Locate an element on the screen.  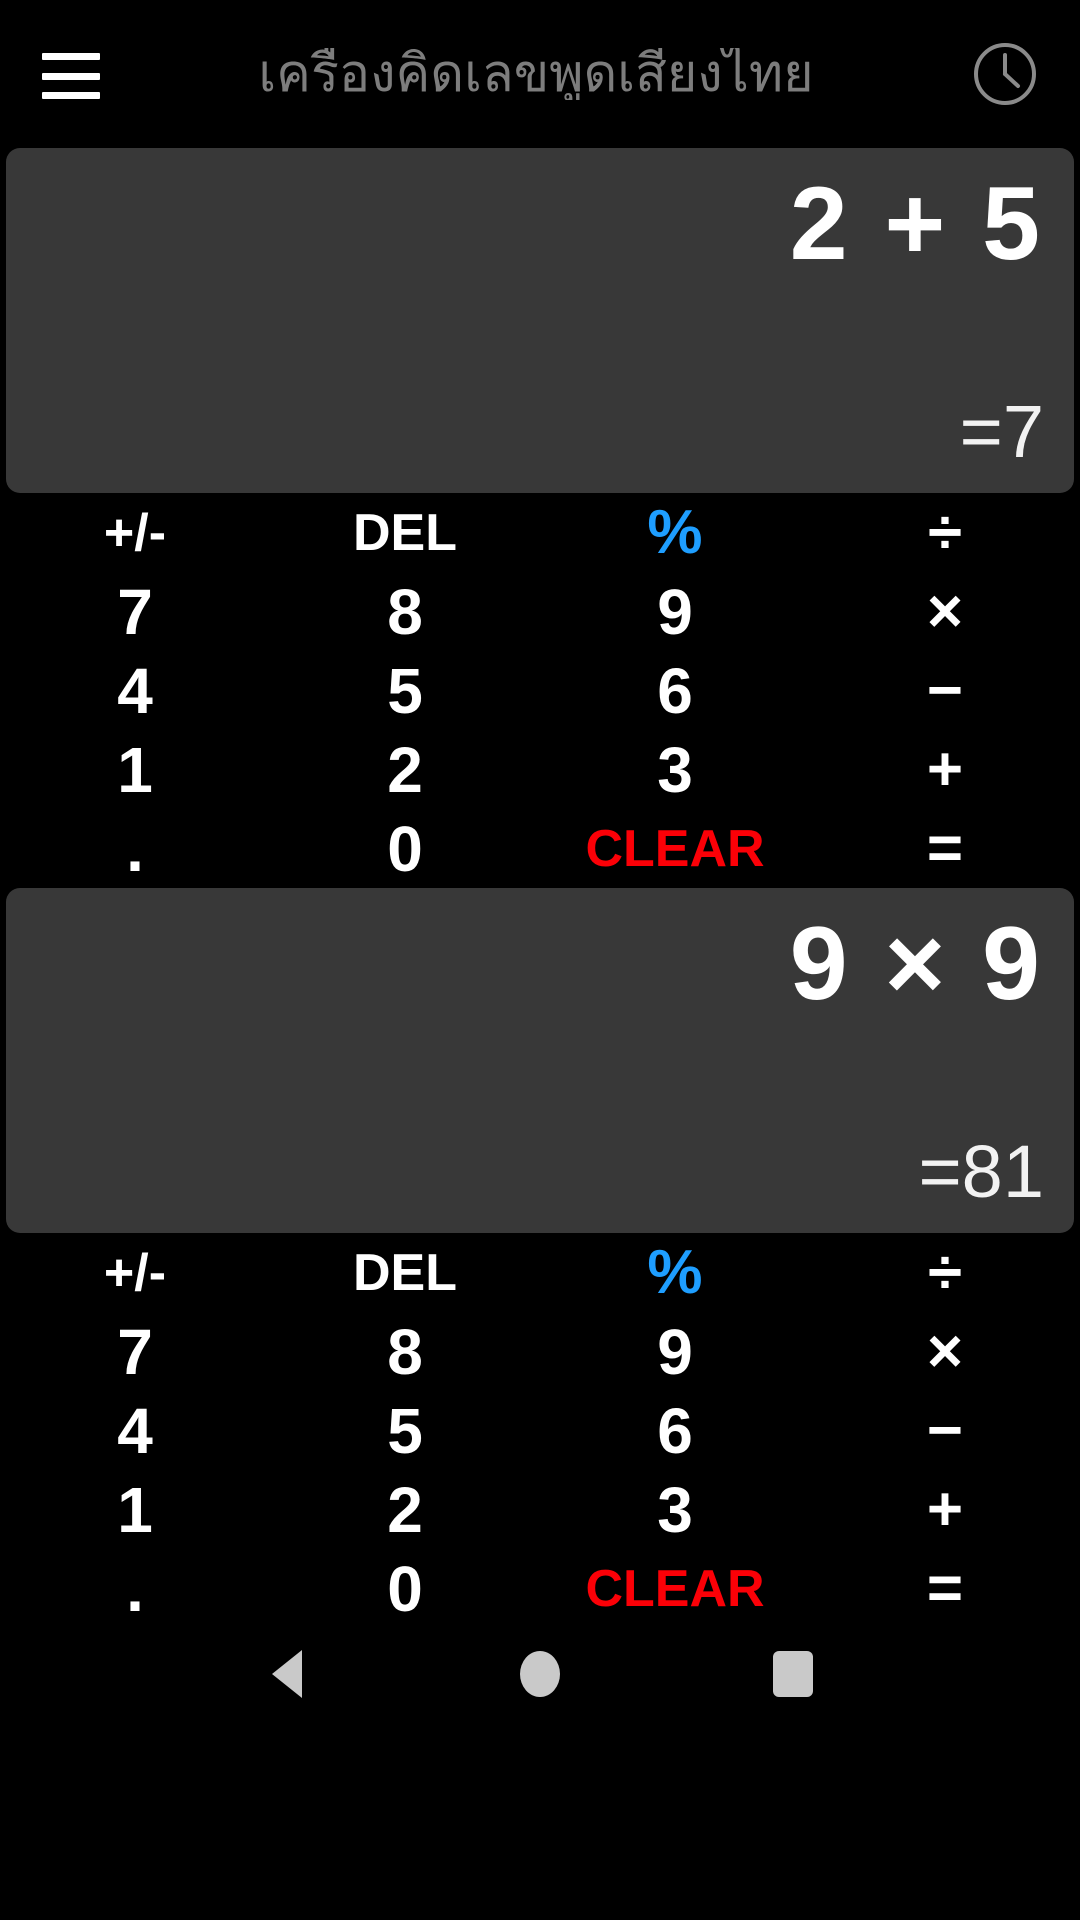
android-navigation-bar is located at coordinates (540, 1674).